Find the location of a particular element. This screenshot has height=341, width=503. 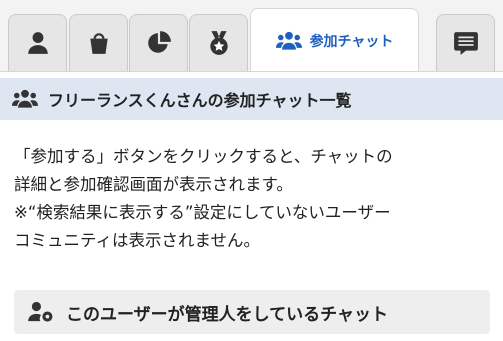

tab-profile is located at coordinates (37, 42).